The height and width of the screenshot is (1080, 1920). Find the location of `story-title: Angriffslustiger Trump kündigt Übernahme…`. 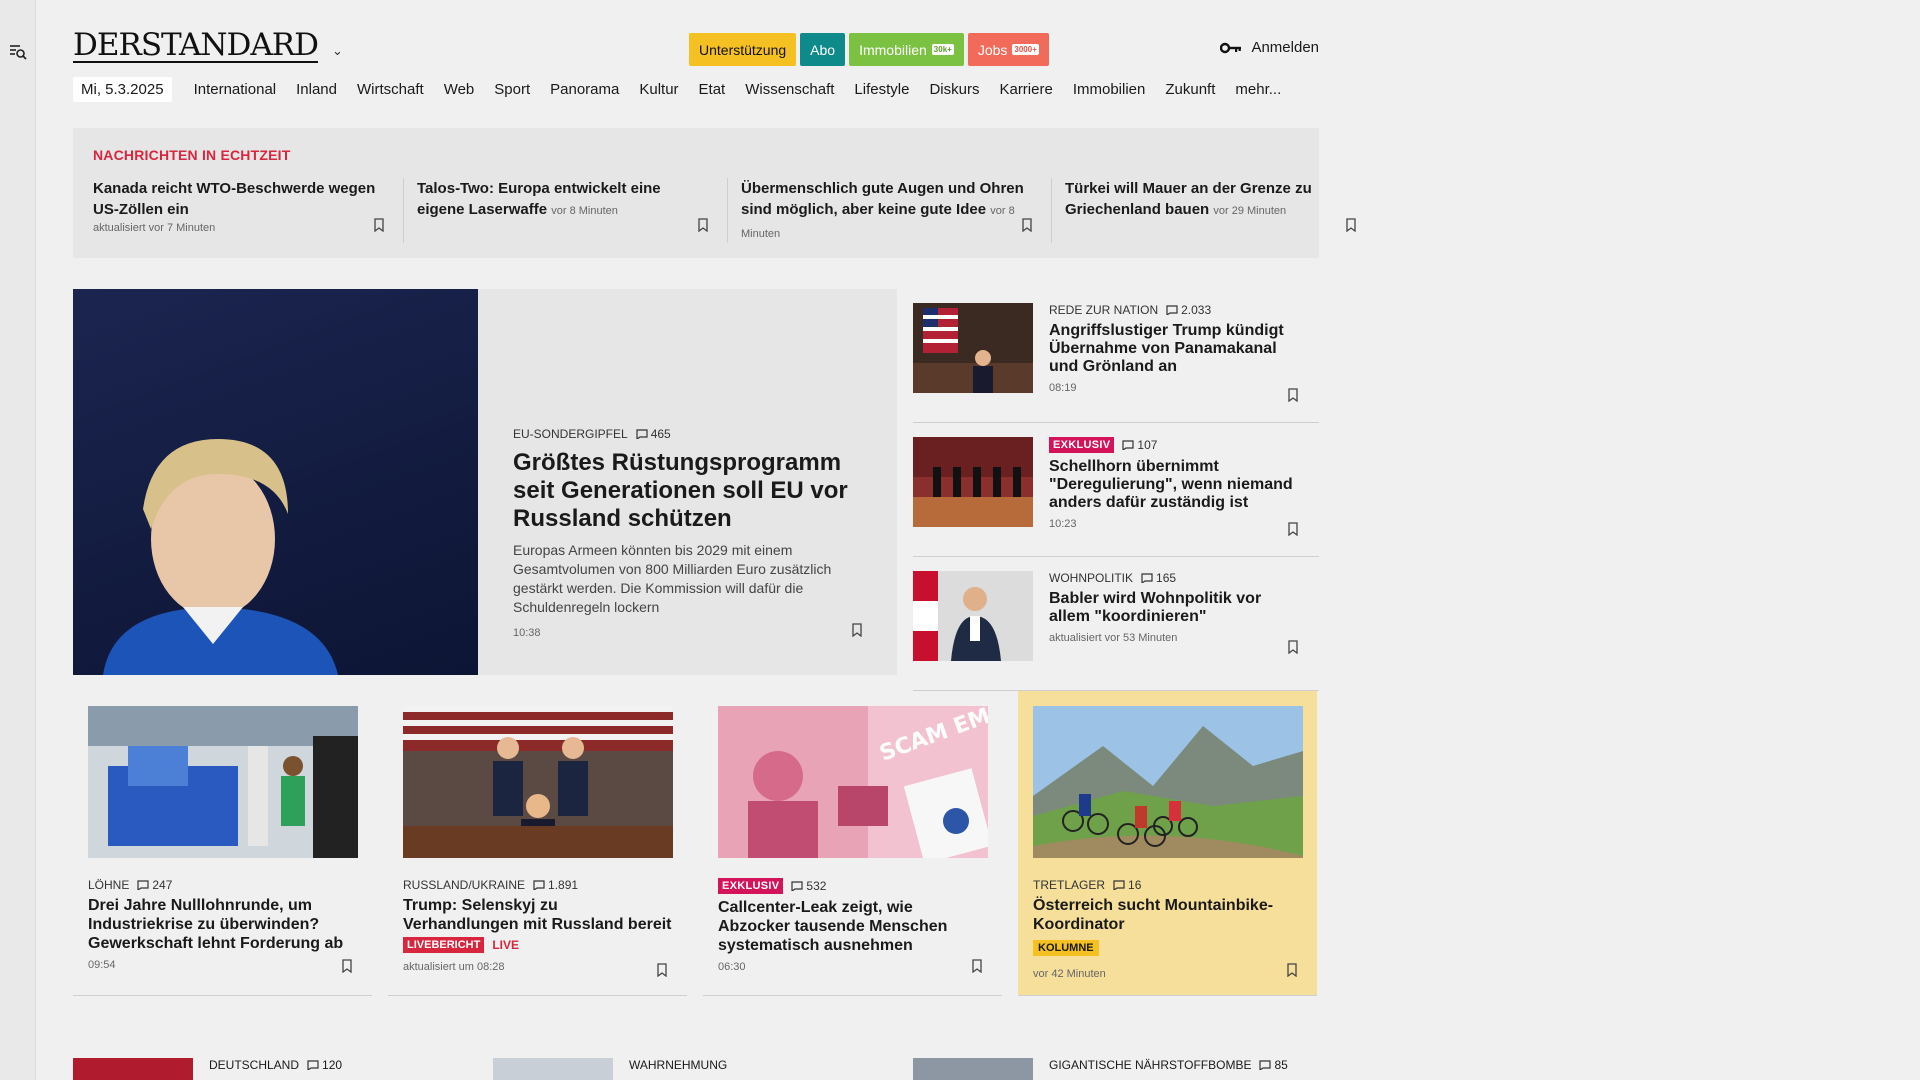

story-title: Angriffslustiger Trump kündigt Übernahme… is located at coordinates (1174, 349).